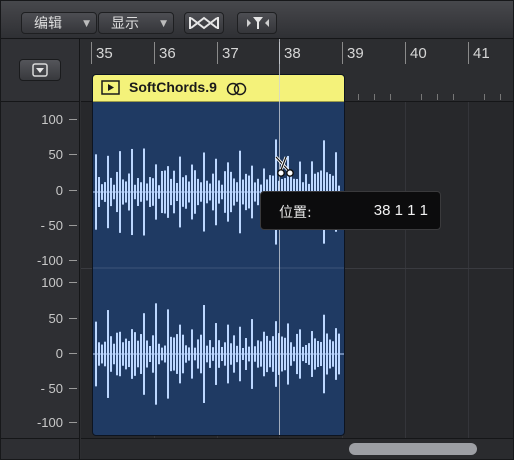  Describe the element at coordinates (66, 190) in the screenshot. I see `amplitude-label: 0` at that location.